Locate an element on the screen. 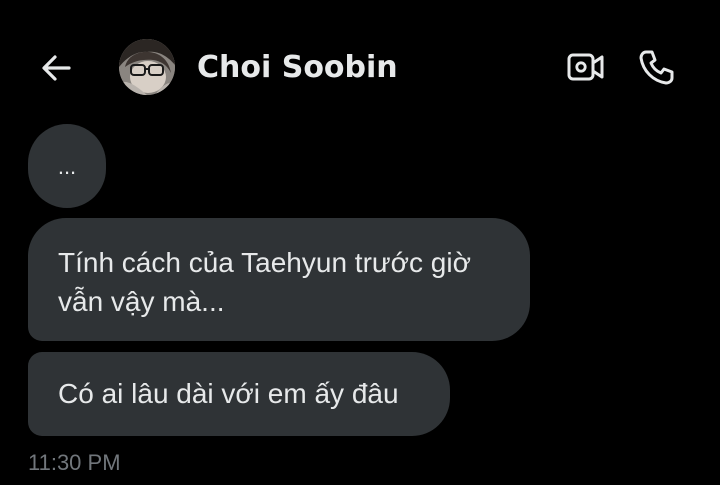 The image size is (720, 485). contact-avatar-image is located at coordinates (147, 67).